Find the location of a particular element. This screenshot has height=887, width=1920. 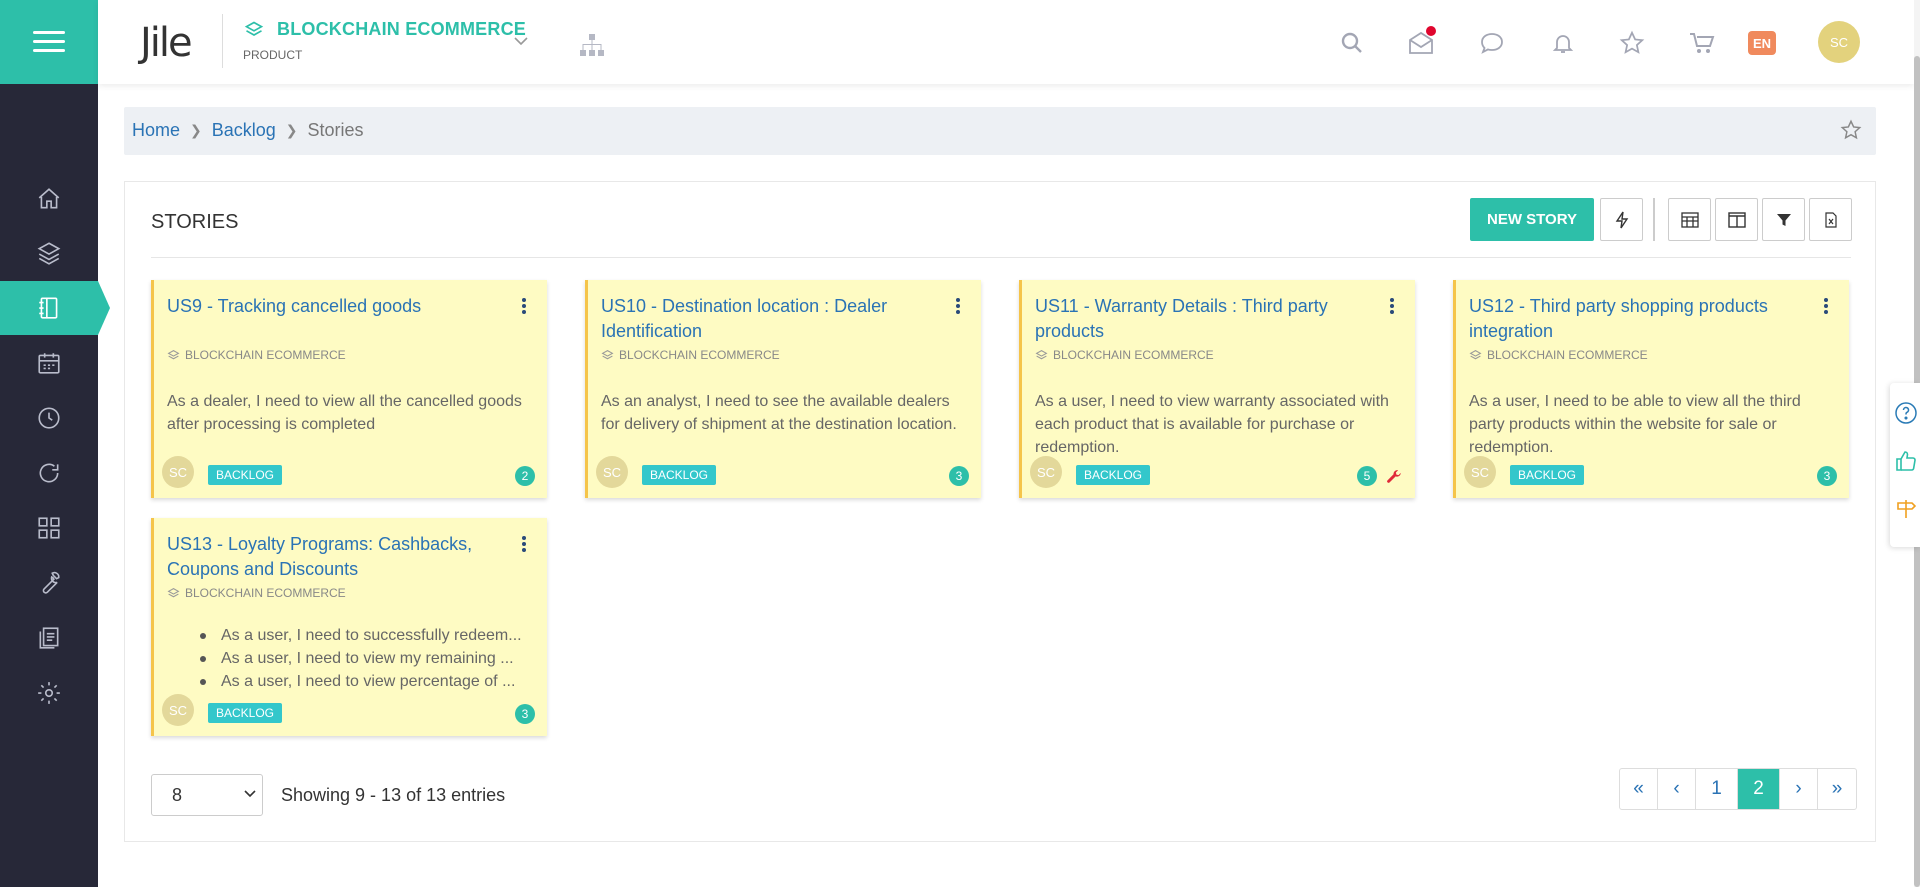

roadmap-button is located at coordinates (1906, 509).